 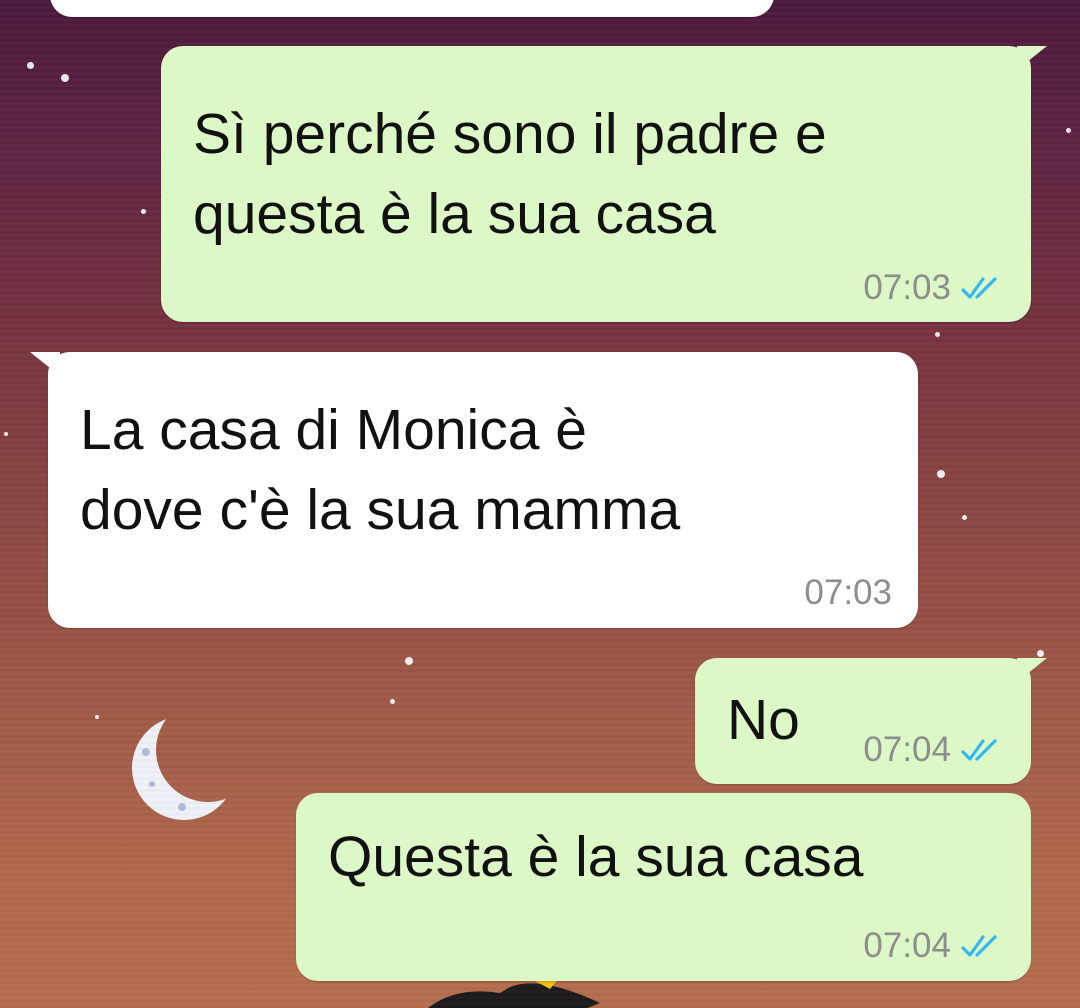 What do you see at coordinates (412, 8) in the screenshot?
I see `previous-message-bubble` at bounding box center [412, 8].